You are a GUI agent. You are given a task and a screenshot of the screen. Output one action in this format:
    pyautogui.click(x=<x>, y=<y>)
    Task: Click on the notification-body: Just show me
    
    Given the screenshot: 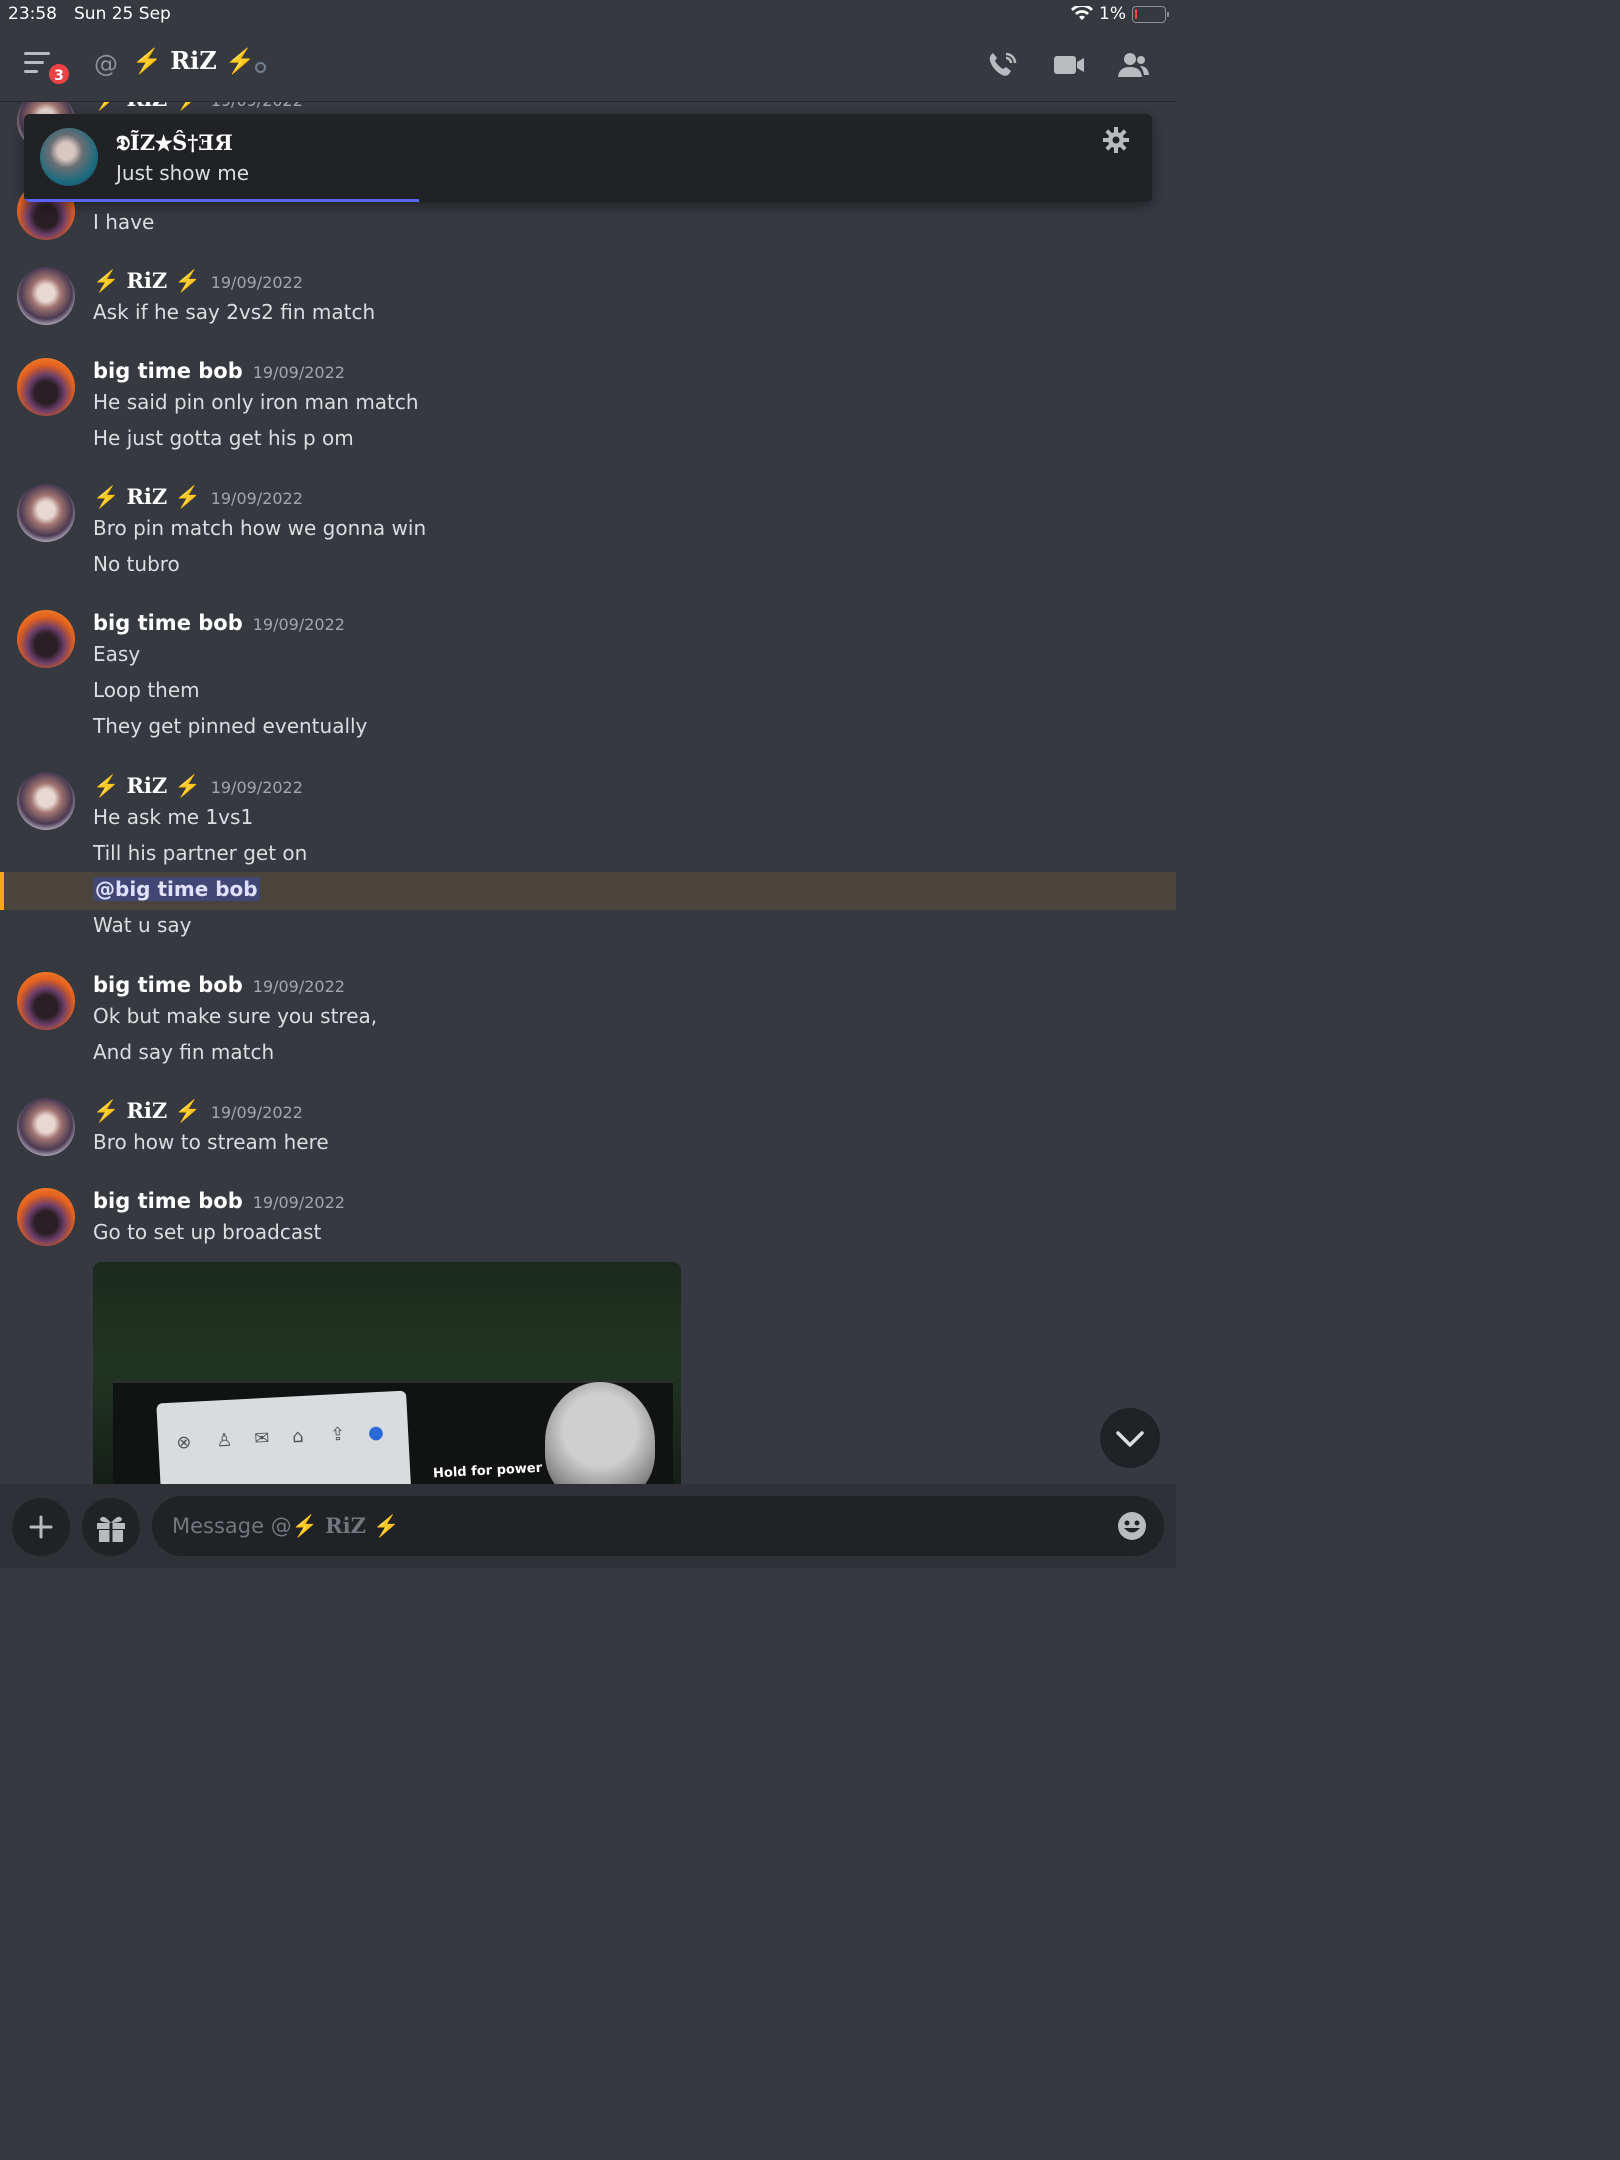 What is the action you would take?
    pyautogui.click(x=183, y=173)
    